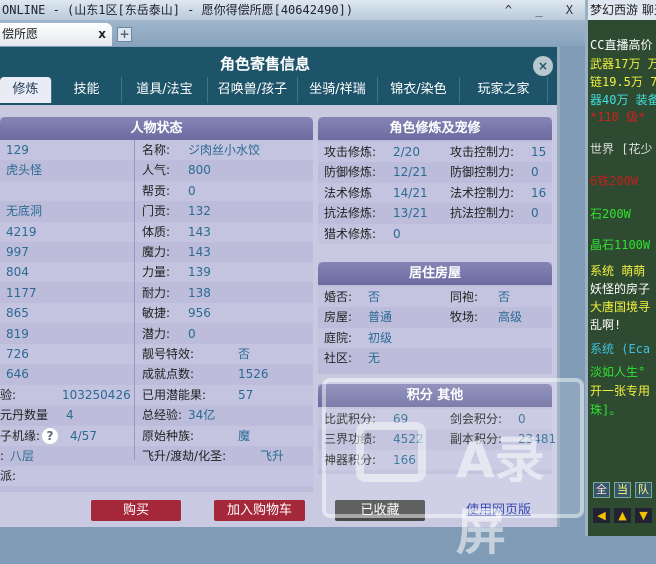  What do you see at coordinates (174, 394) in the screenshot?
I see `status-label: 已用潜能果:` at bounding box center [174, 394].